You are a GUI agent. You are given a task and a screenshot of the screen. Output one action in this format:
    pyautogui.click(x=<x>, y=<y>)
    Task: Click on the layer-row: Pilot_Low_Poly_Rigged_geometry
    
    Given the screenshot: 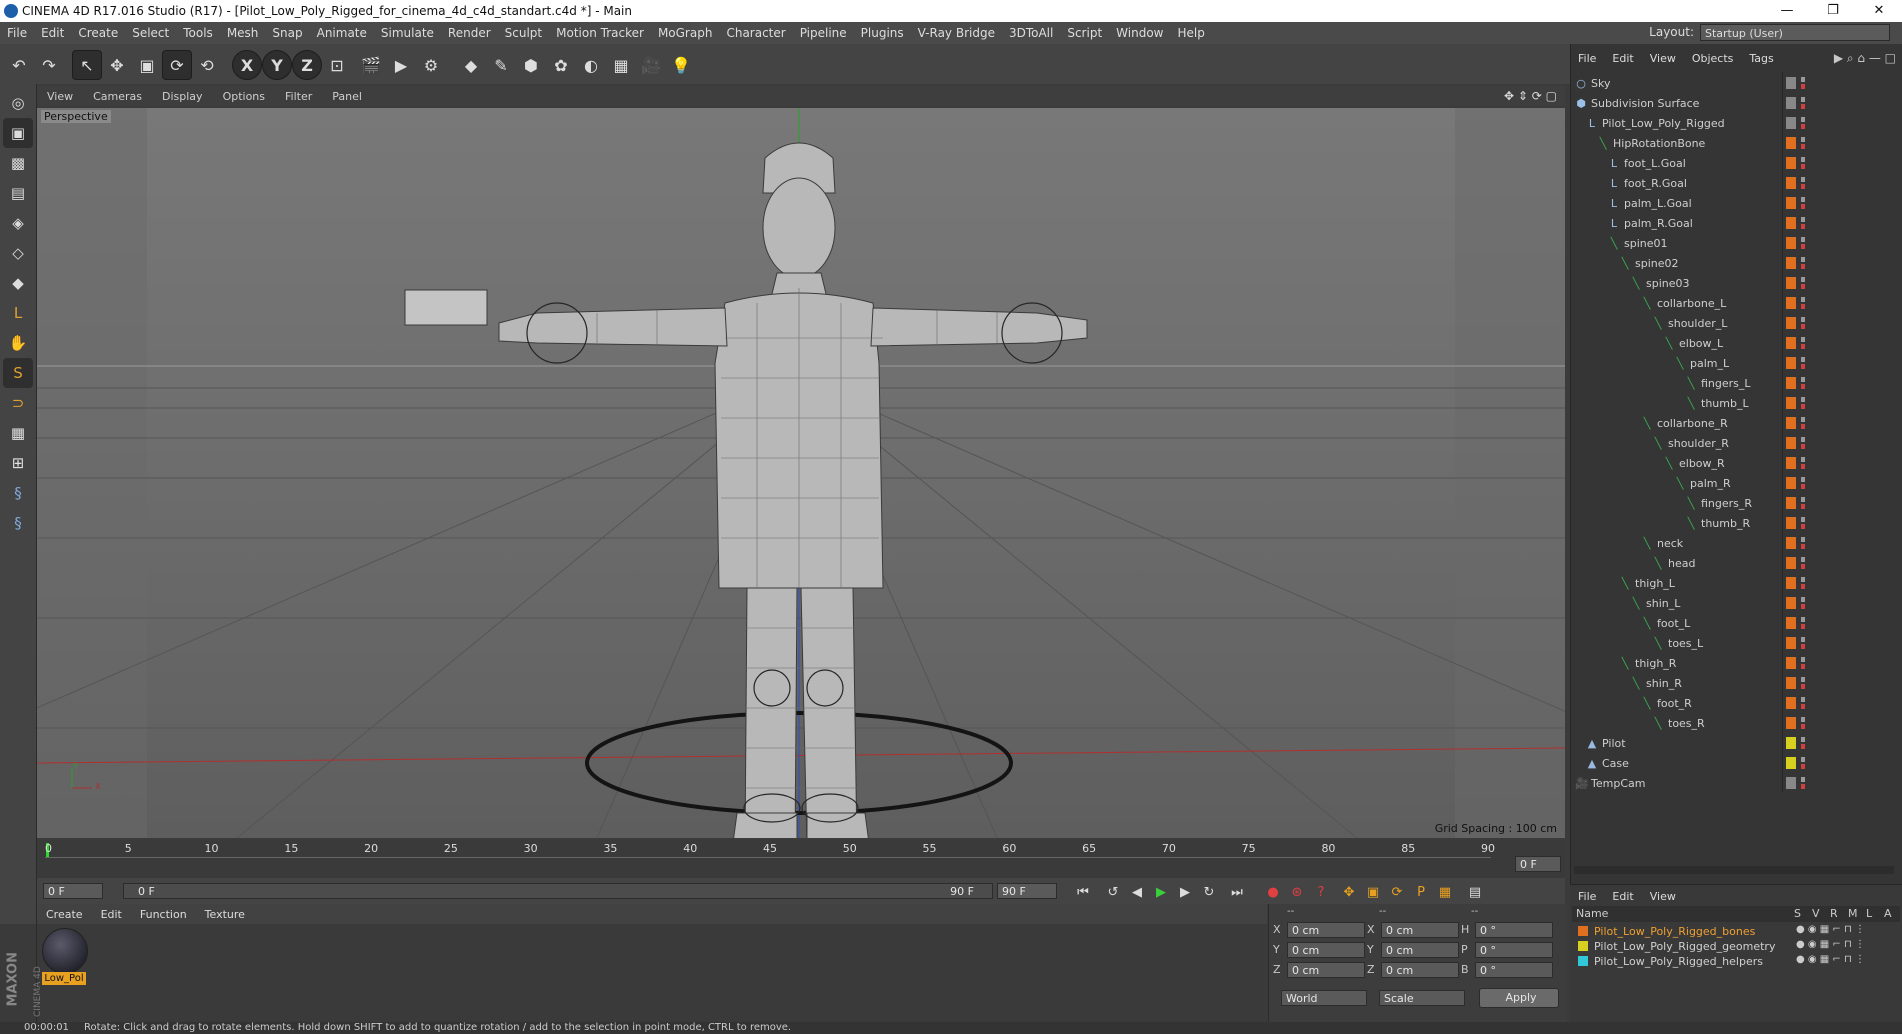 What is the action you would take?
    pyautogui.click(x=1676, y=946)
    